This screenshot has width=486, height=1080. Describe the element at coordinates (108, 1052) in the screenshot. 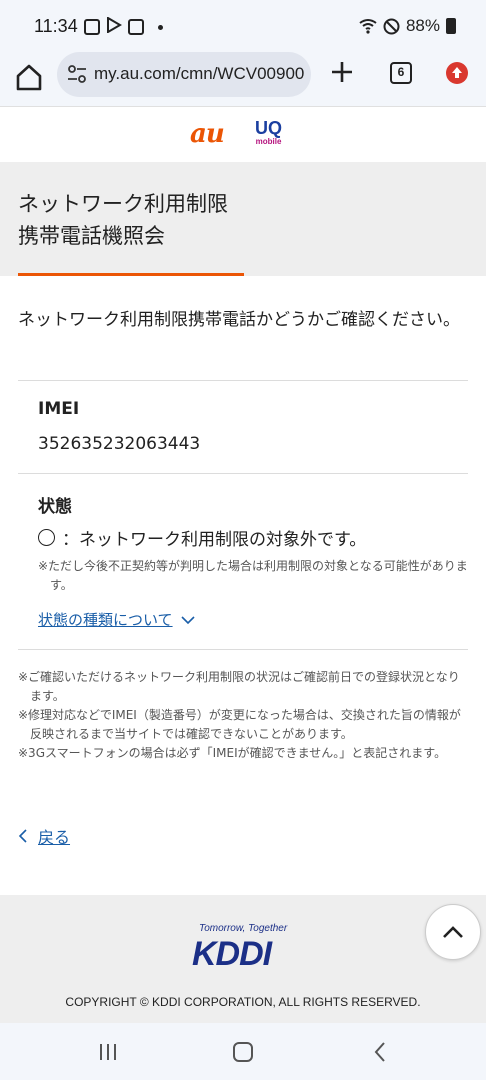

I see `recent-apps-icon` at that location.